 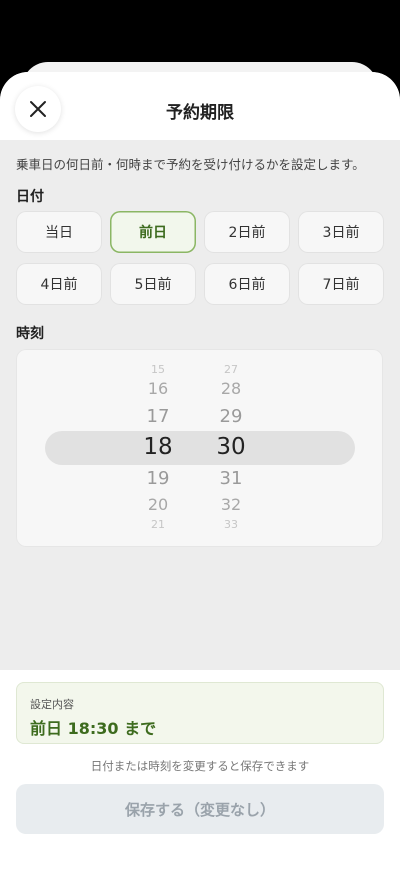 What do you see at coordinates (158, 524) in the screenshot?
I see `hour-option: 21` at bounding box center [158, 524].